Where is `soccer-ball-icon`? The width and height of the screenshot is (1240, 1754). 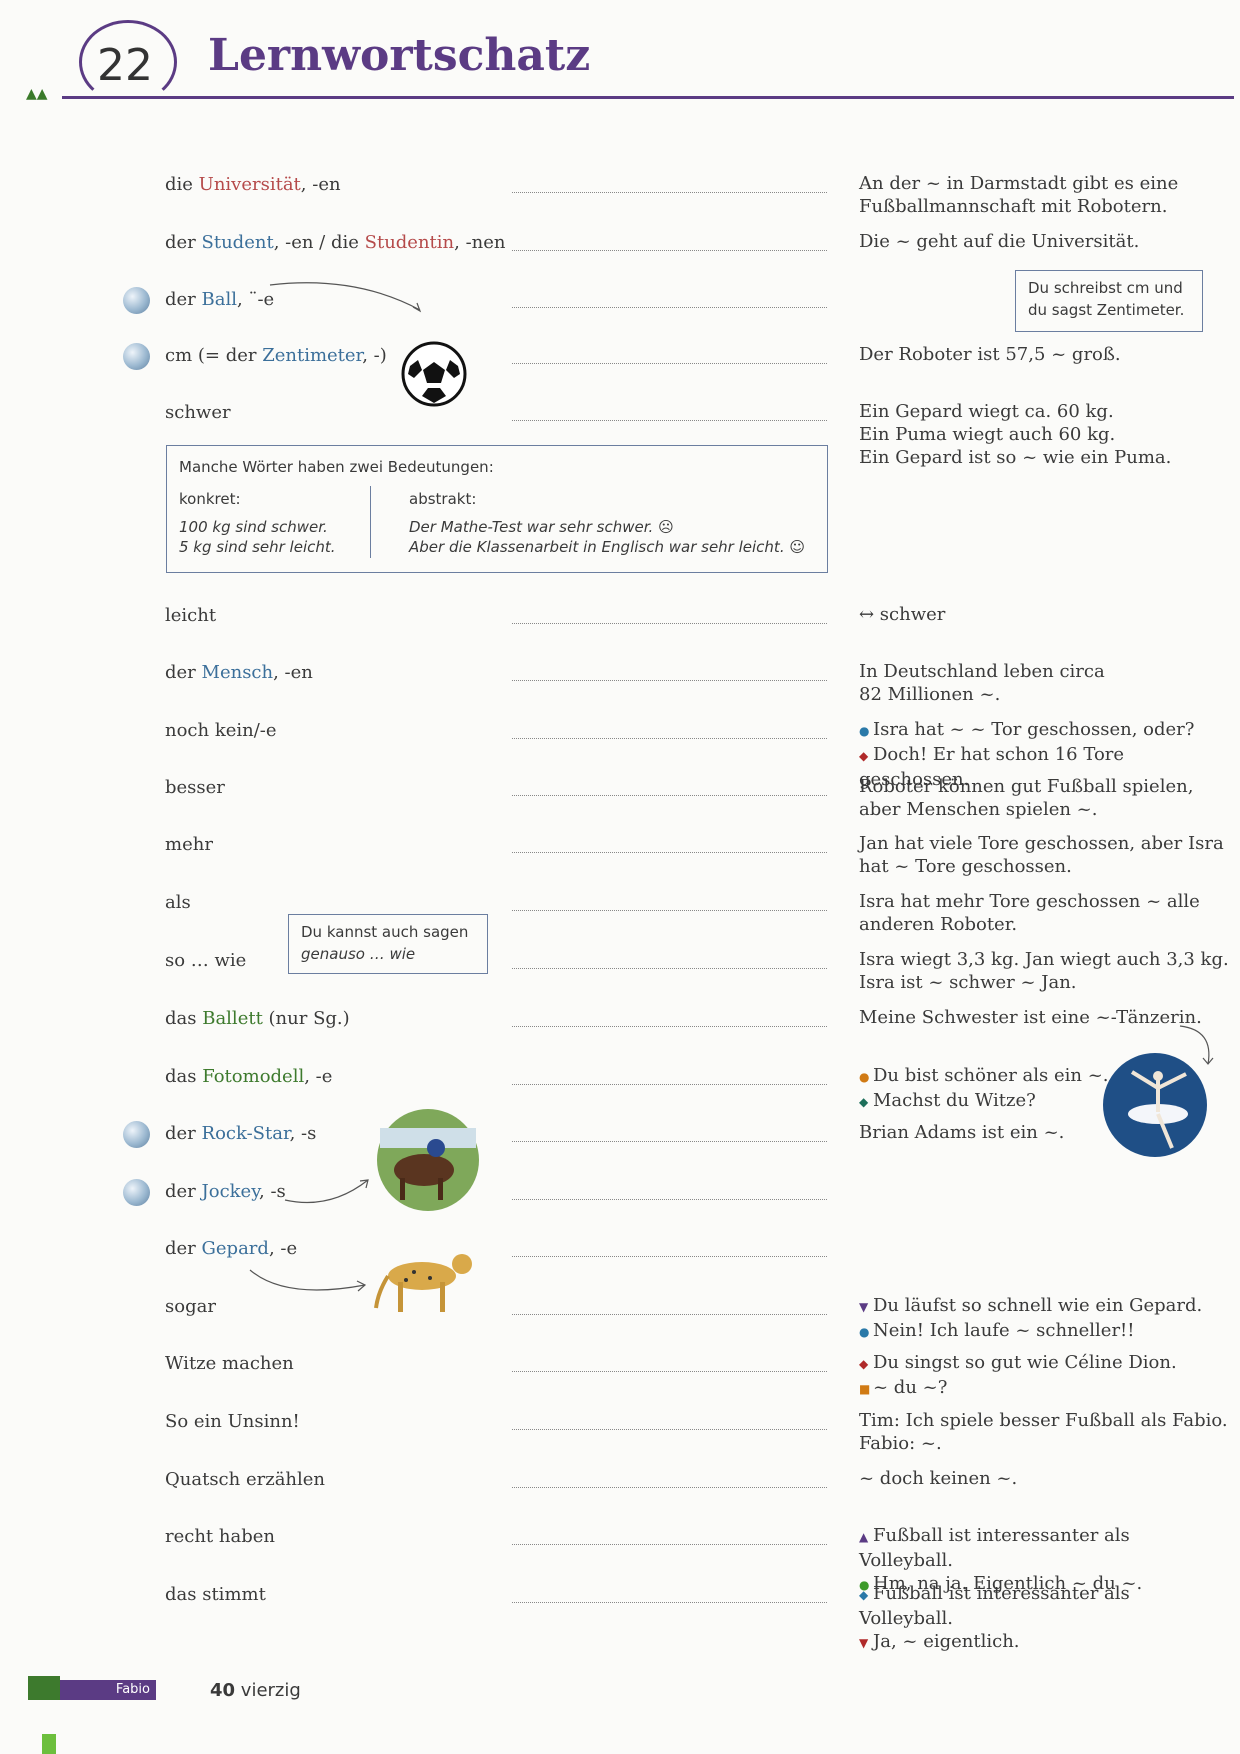 soccer-ball-icon is located at coordinates (434, 374).